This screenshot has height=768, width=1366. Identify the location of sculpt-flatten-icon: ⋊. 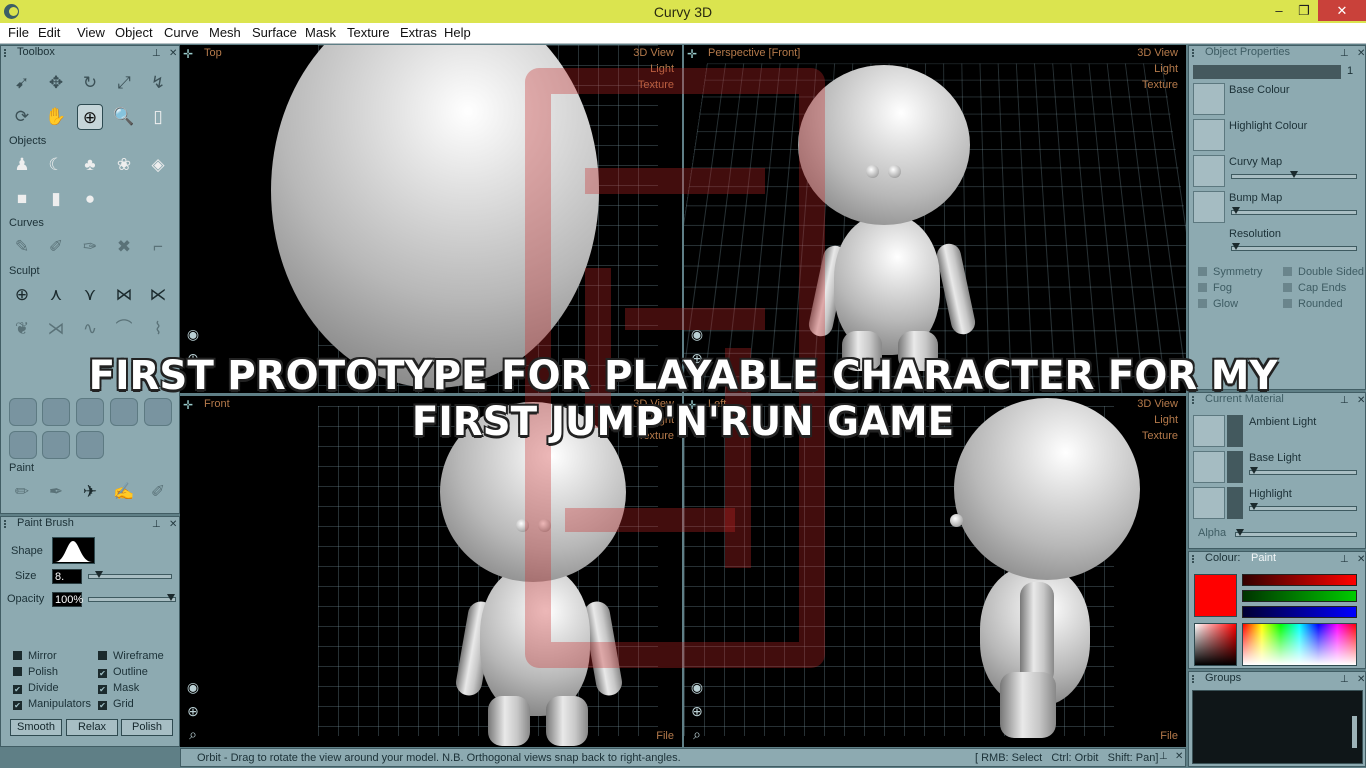
(56, 329).